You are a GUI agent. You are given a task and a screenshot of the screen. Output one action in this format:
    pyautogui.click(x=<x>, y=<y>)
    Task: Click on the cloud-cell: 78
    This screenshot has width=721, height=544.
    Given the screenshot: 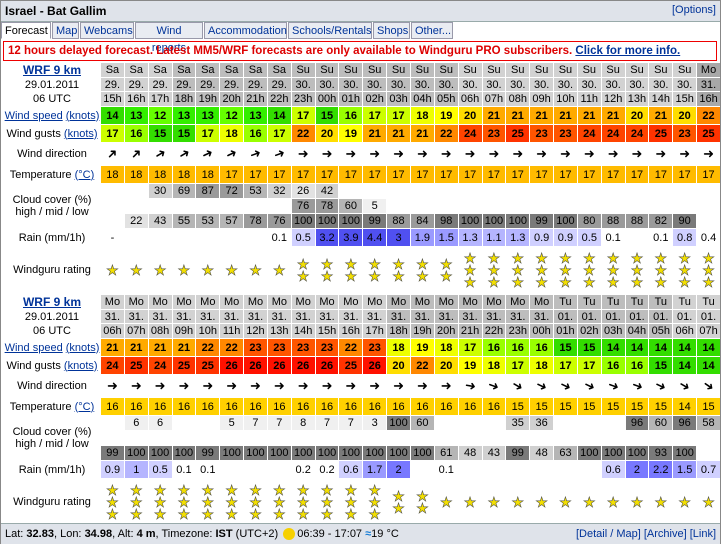 What is the action you would take?
    pyautogui.click(x=255, y=221)
    